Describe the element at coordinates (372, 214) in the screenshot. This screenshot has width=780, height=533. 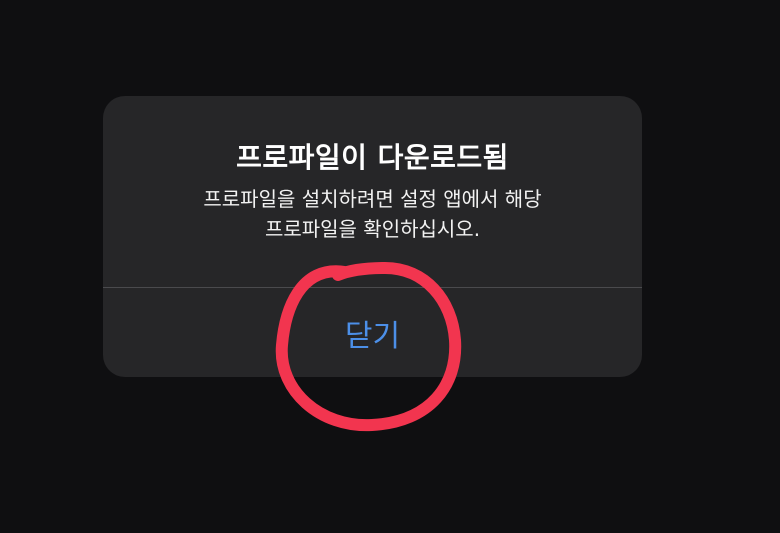
I see `alert-message: 프로파일을 설치하려면 설정 앱에서 해당 프로파일을 확인하십시오.` at that location.